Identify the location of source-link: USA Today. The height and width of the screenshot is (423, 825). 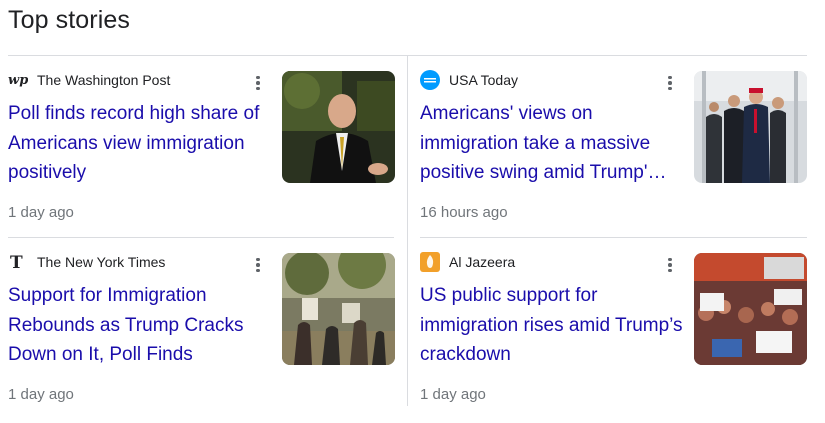
(469, 80).